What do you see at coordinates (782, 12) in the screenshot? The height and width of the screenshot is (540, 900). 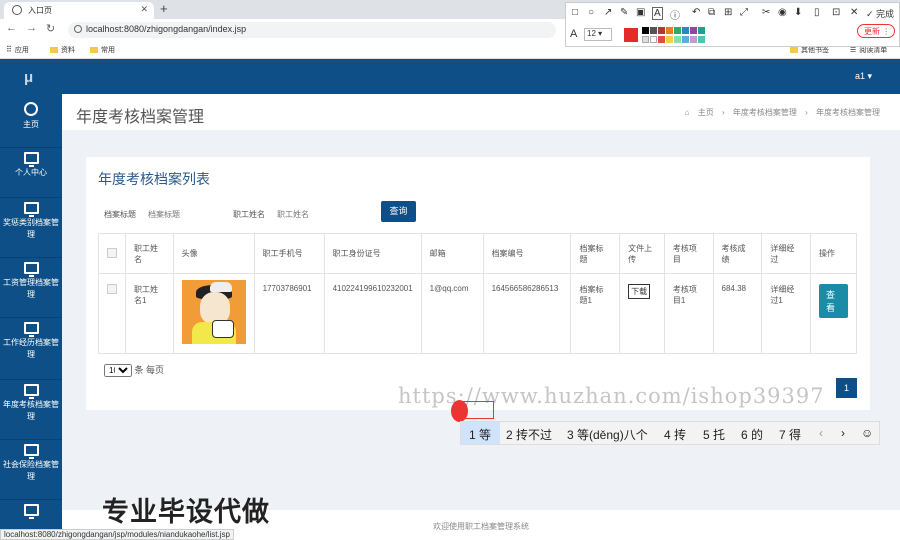 I see `record-icon: ◉` at bounding box center [782, 12].